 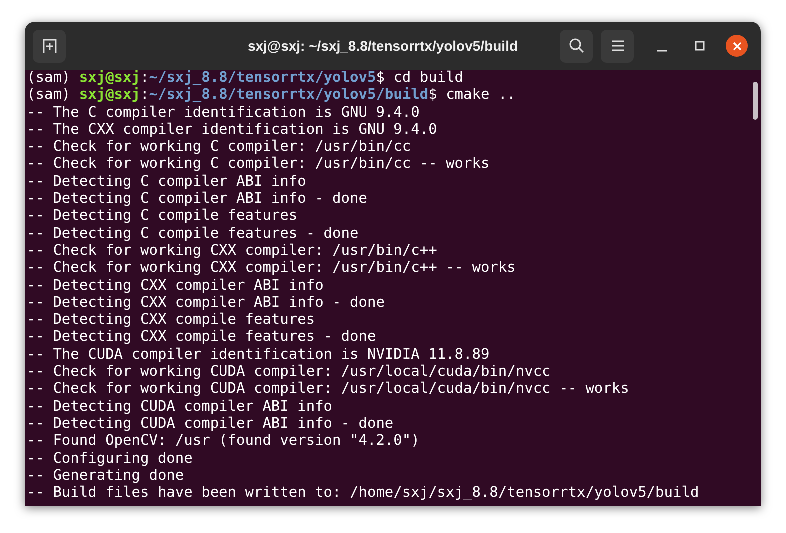 I want to click on output-line: -- Detecting C compile features - done, so click(x=193, y=234).